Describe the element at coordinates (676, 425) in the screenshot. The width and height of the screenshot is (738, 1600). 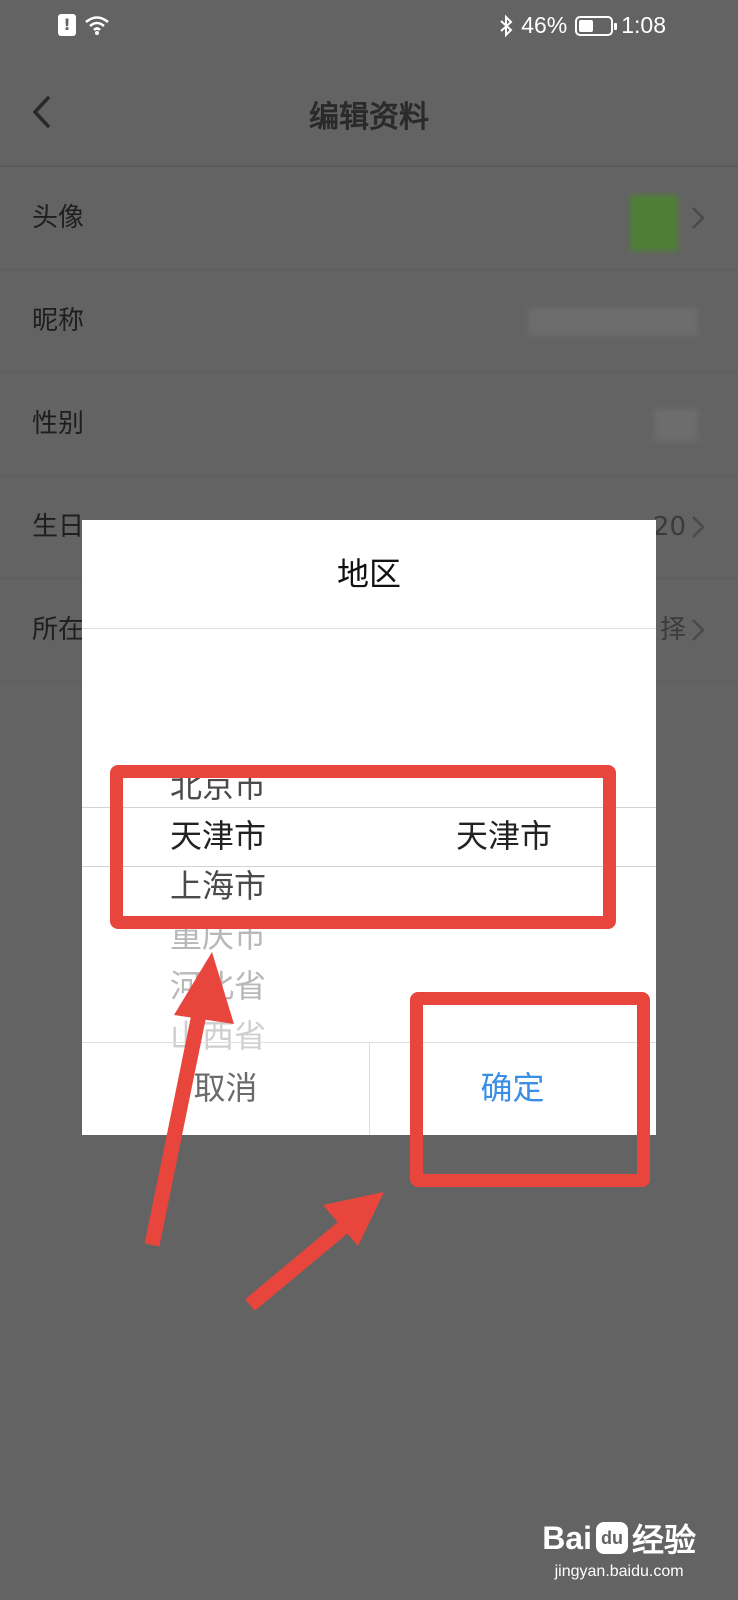
I see `gender-value` at that location.